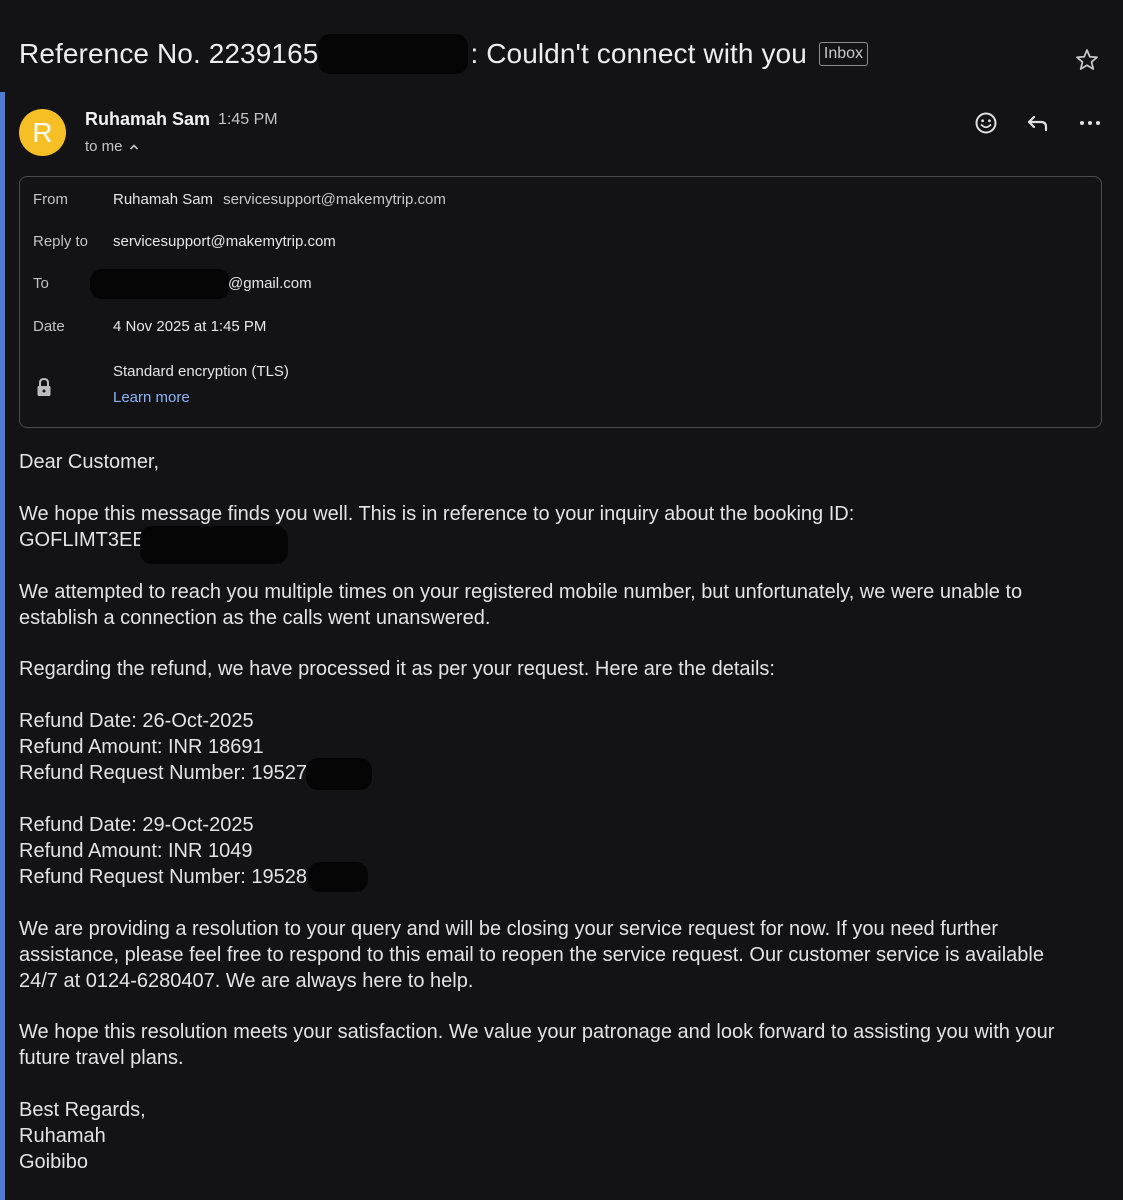  What do you see at coordinates (133, 146) in the screenshot?
I see `chevron-up-icon` at bounding box center [133, 146].